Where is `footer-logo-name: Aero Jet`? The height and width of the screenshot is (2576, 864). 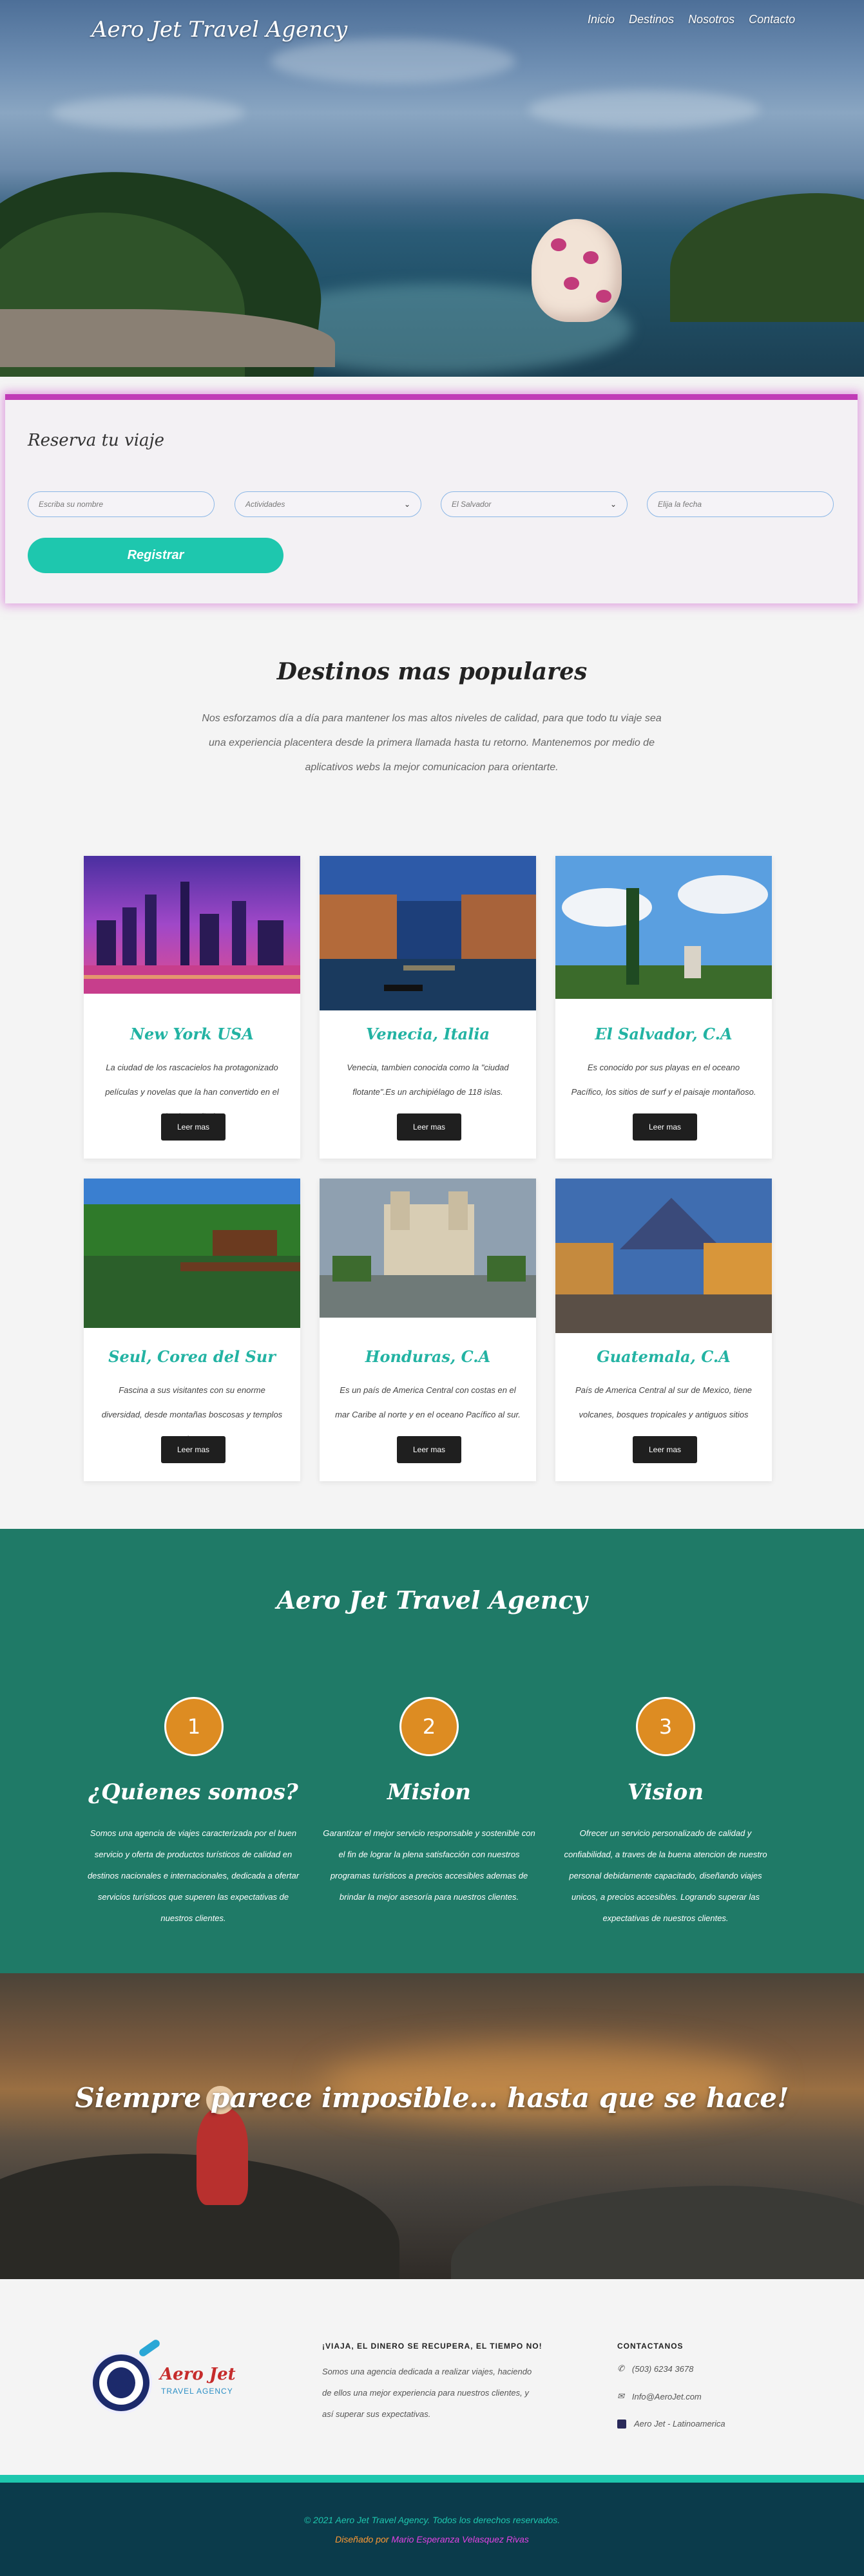 footer-logo-name: Aero Jet is located at coordinates (198, 2374).